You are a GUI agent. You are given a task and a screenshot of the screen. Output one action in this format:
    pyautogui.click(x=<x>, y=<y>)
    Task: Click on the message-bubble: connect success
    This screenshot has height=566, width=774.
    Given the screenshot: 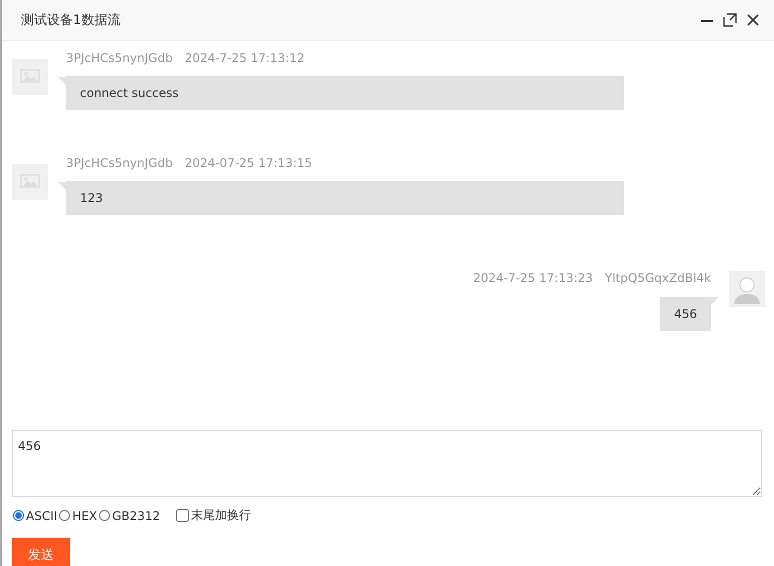 What is the action you would take?
    pyautogui.click(x=345, y=93)
    